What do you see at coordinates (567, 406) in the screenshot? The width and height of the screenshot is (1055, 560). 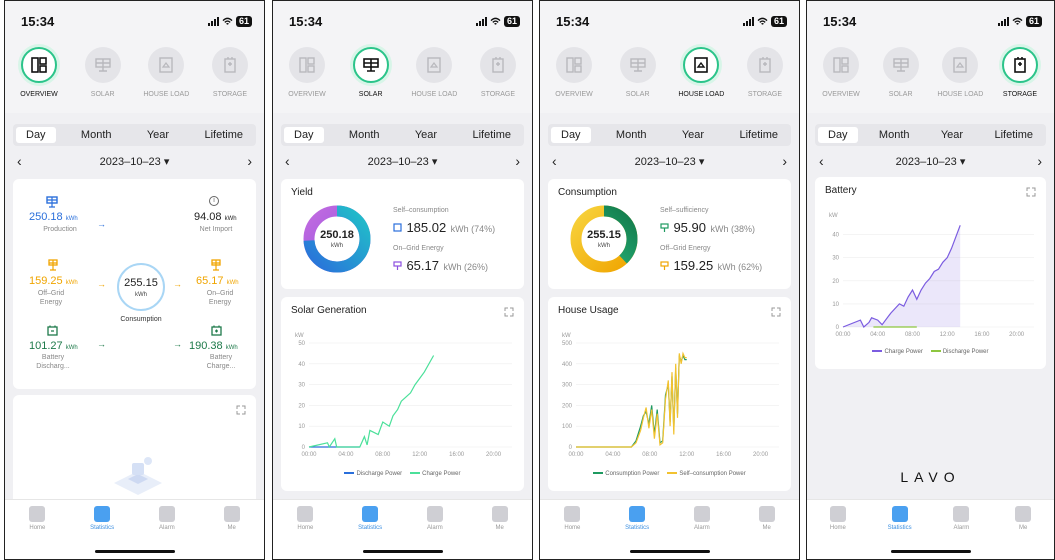 I see `y-tick-label: 200` at bounding box center [567, 406].